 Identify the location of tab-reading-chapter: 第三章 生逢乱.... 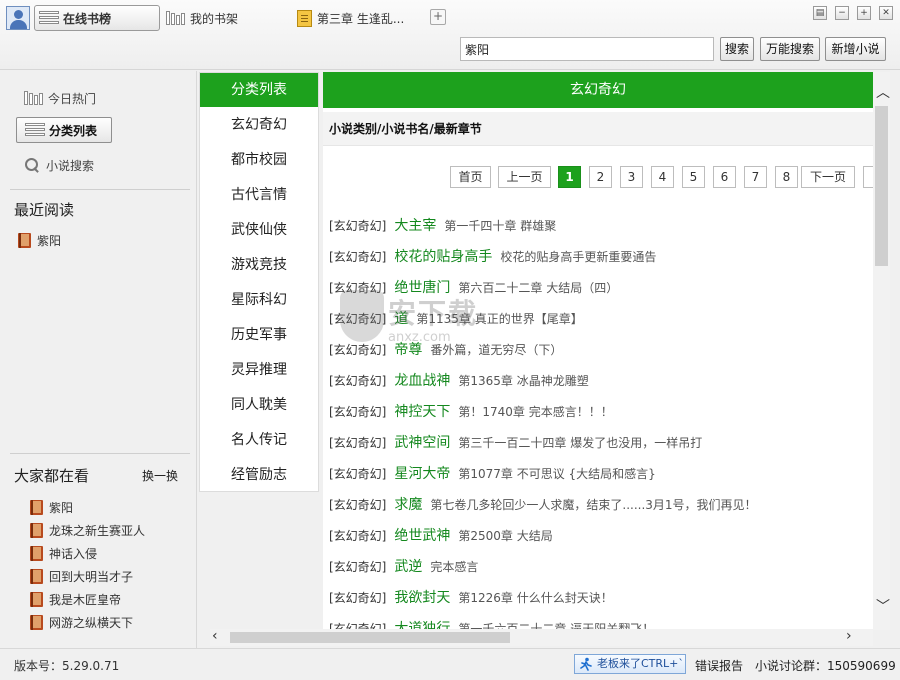
(361, 18).